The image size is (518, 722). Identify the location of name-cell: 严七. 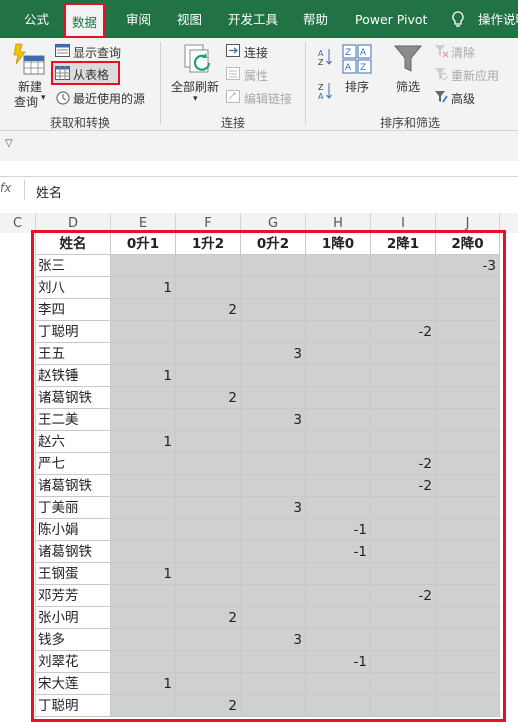
(73, 464).